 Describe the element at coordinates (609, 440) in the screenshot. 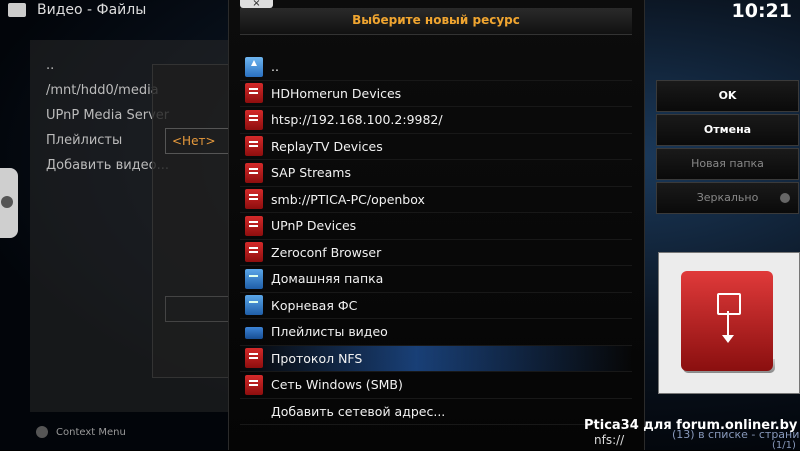

I see `current-path: nfs://` at that location.